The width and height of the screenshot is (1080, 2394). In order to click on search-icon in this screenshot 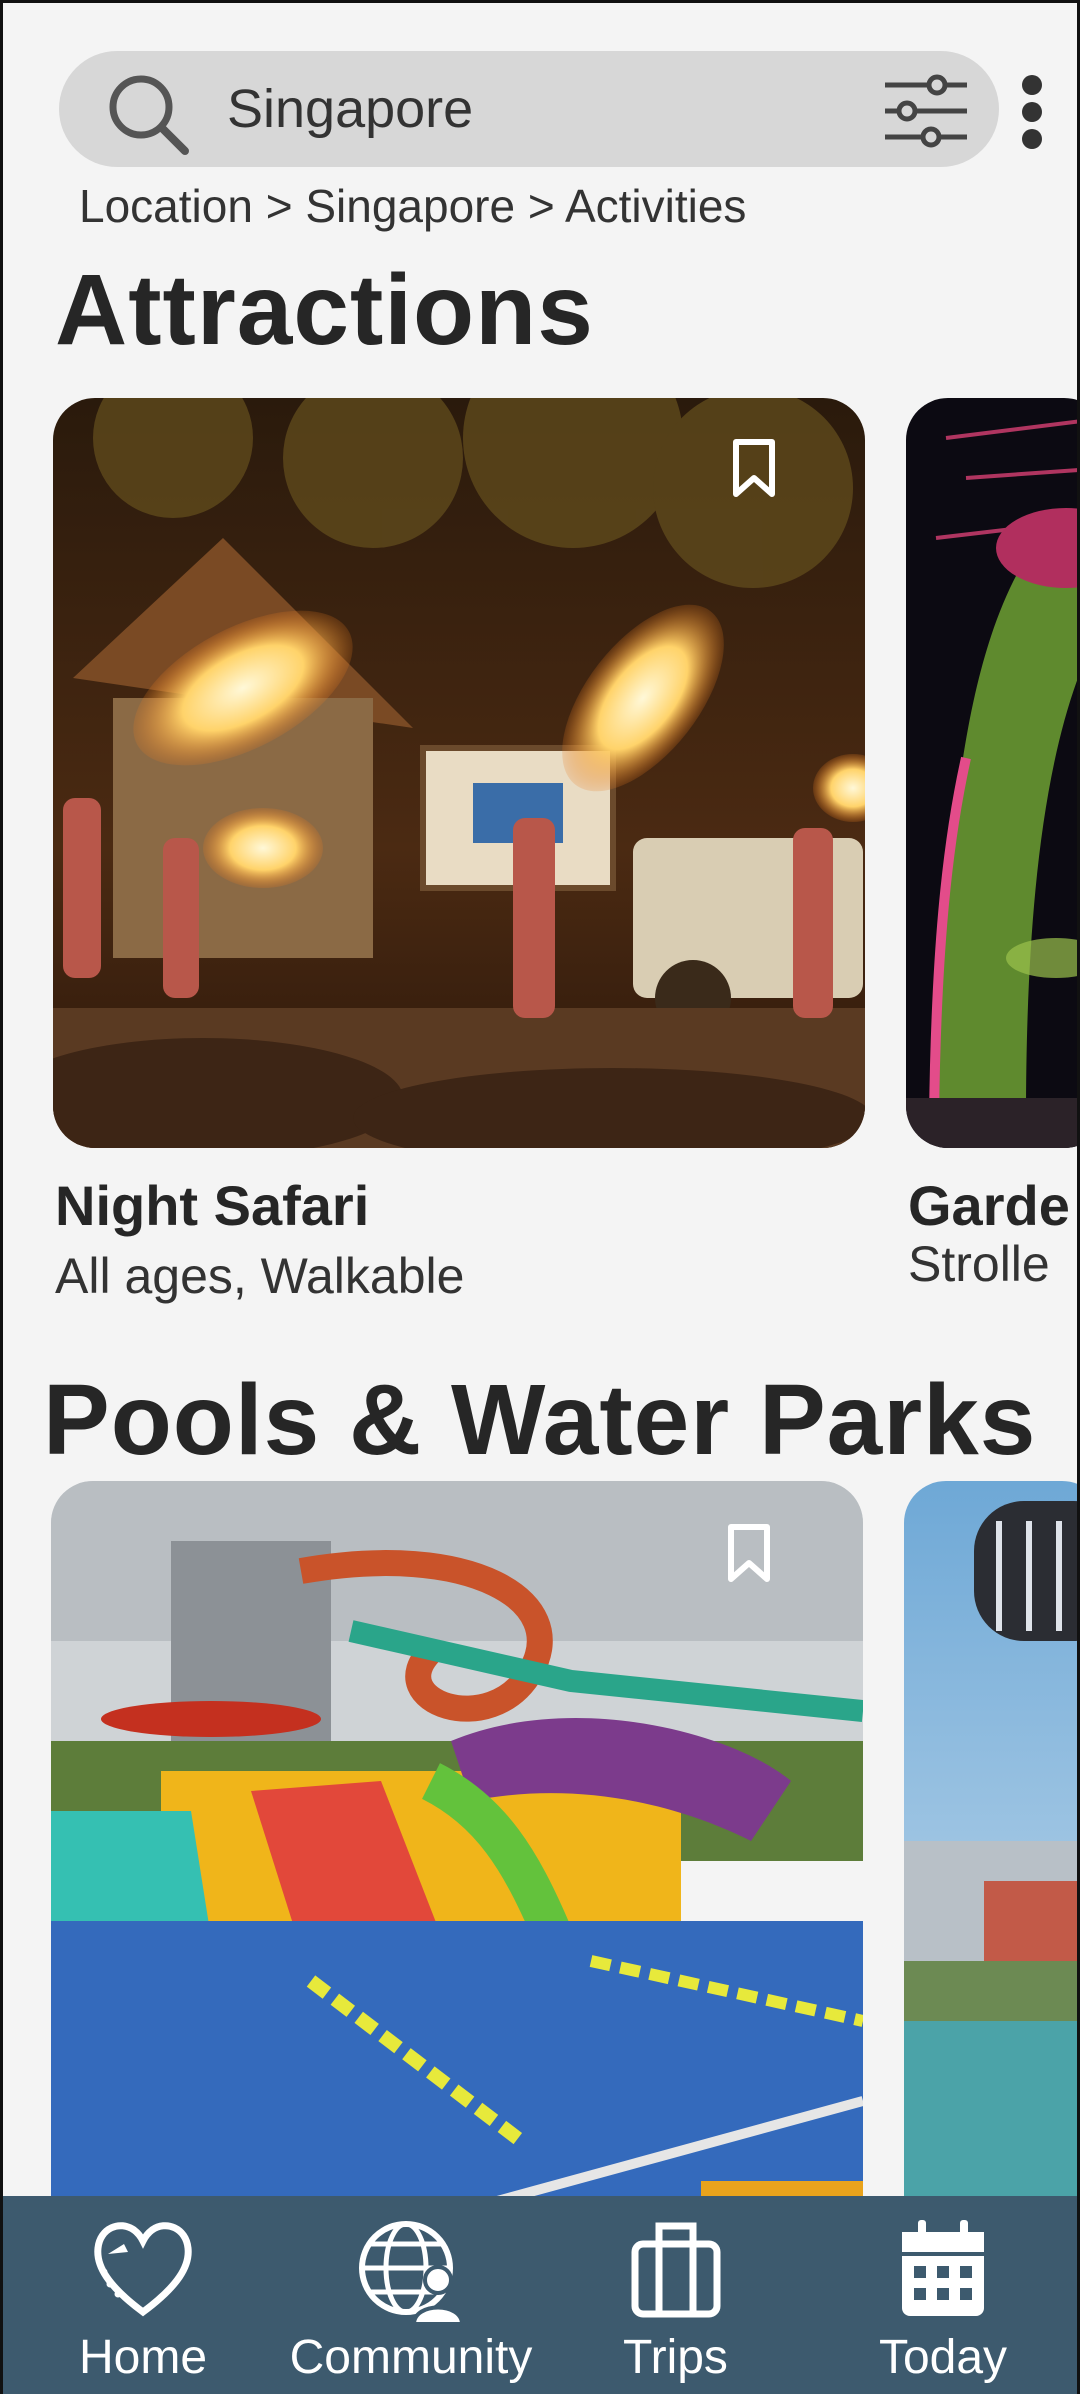, I will do `click(148, 114)`.